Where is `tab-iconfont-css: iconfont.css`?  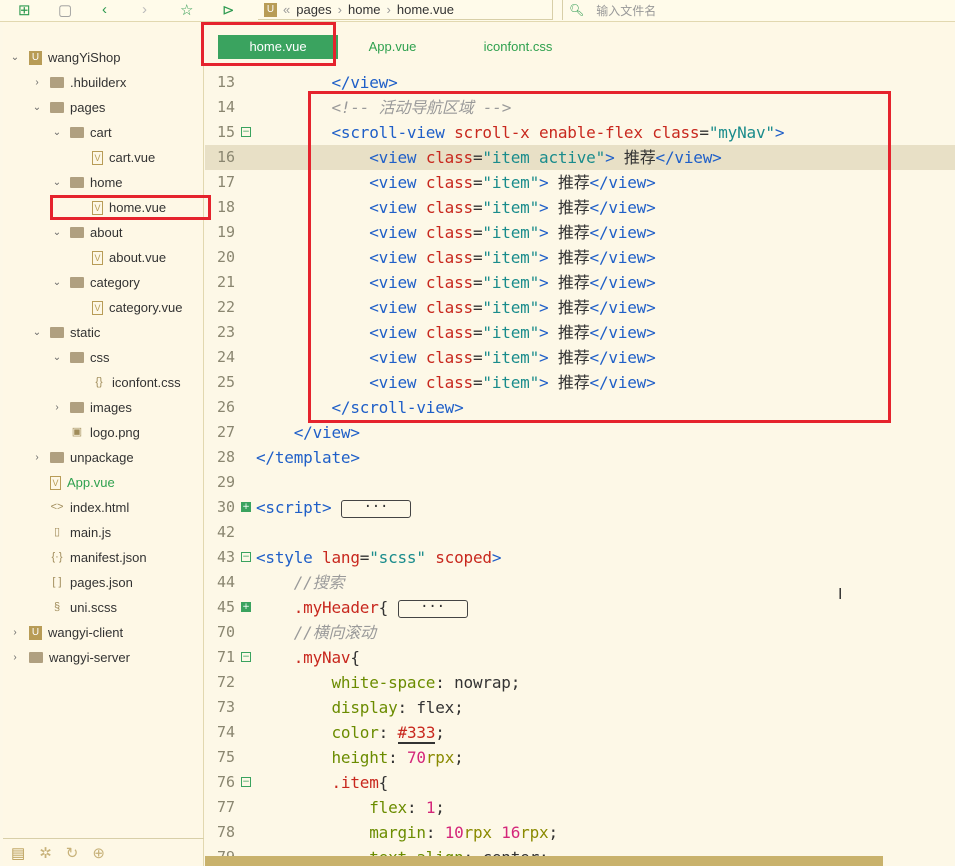
tab-iconfont-css: iconfont.css is located at coordinates (518, 47).